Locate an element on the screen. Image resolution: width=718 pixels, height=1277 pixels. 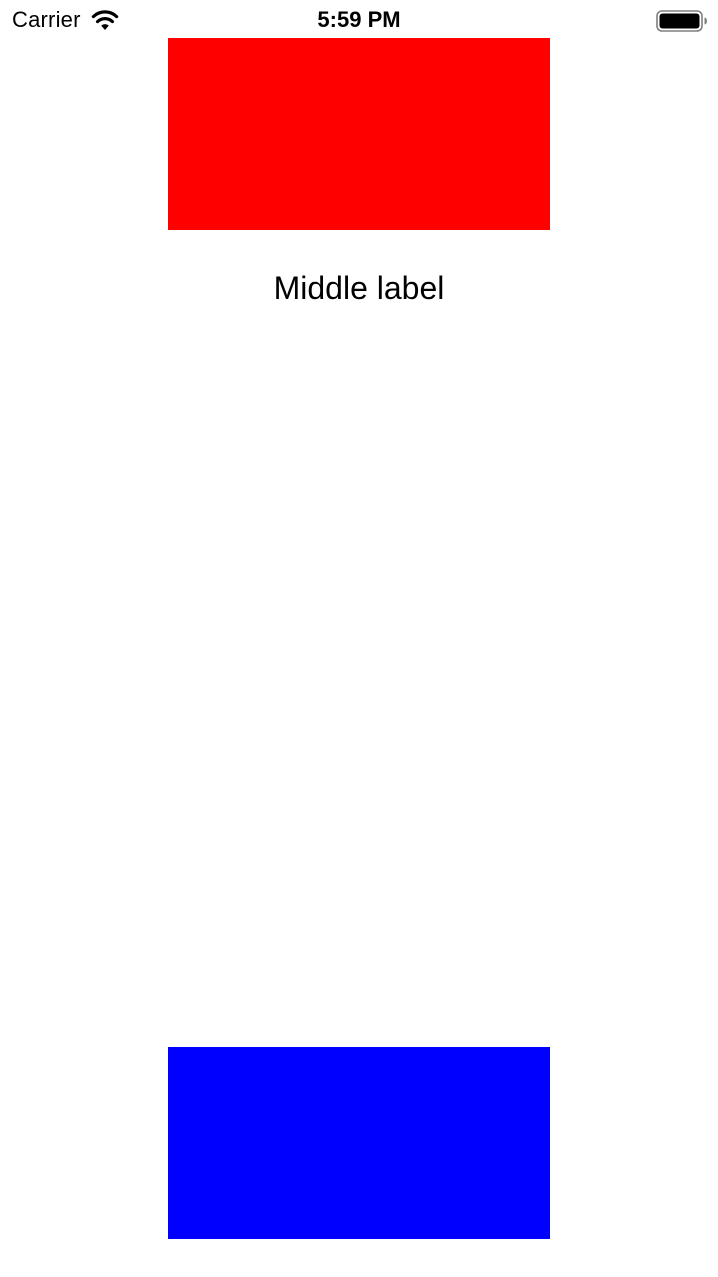
battery-full-icon is located at coordinates (682, 21).